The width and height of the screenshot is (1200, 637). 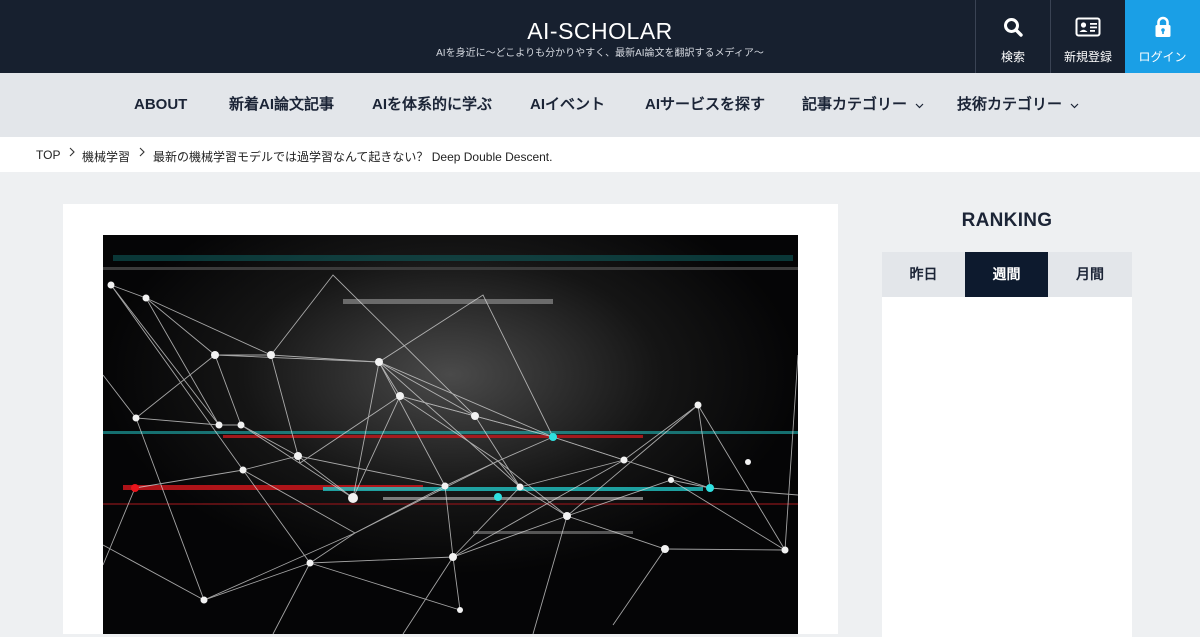 I want to click on nav-item-label: 新着AI論文記事, so click(x=282, y=104).